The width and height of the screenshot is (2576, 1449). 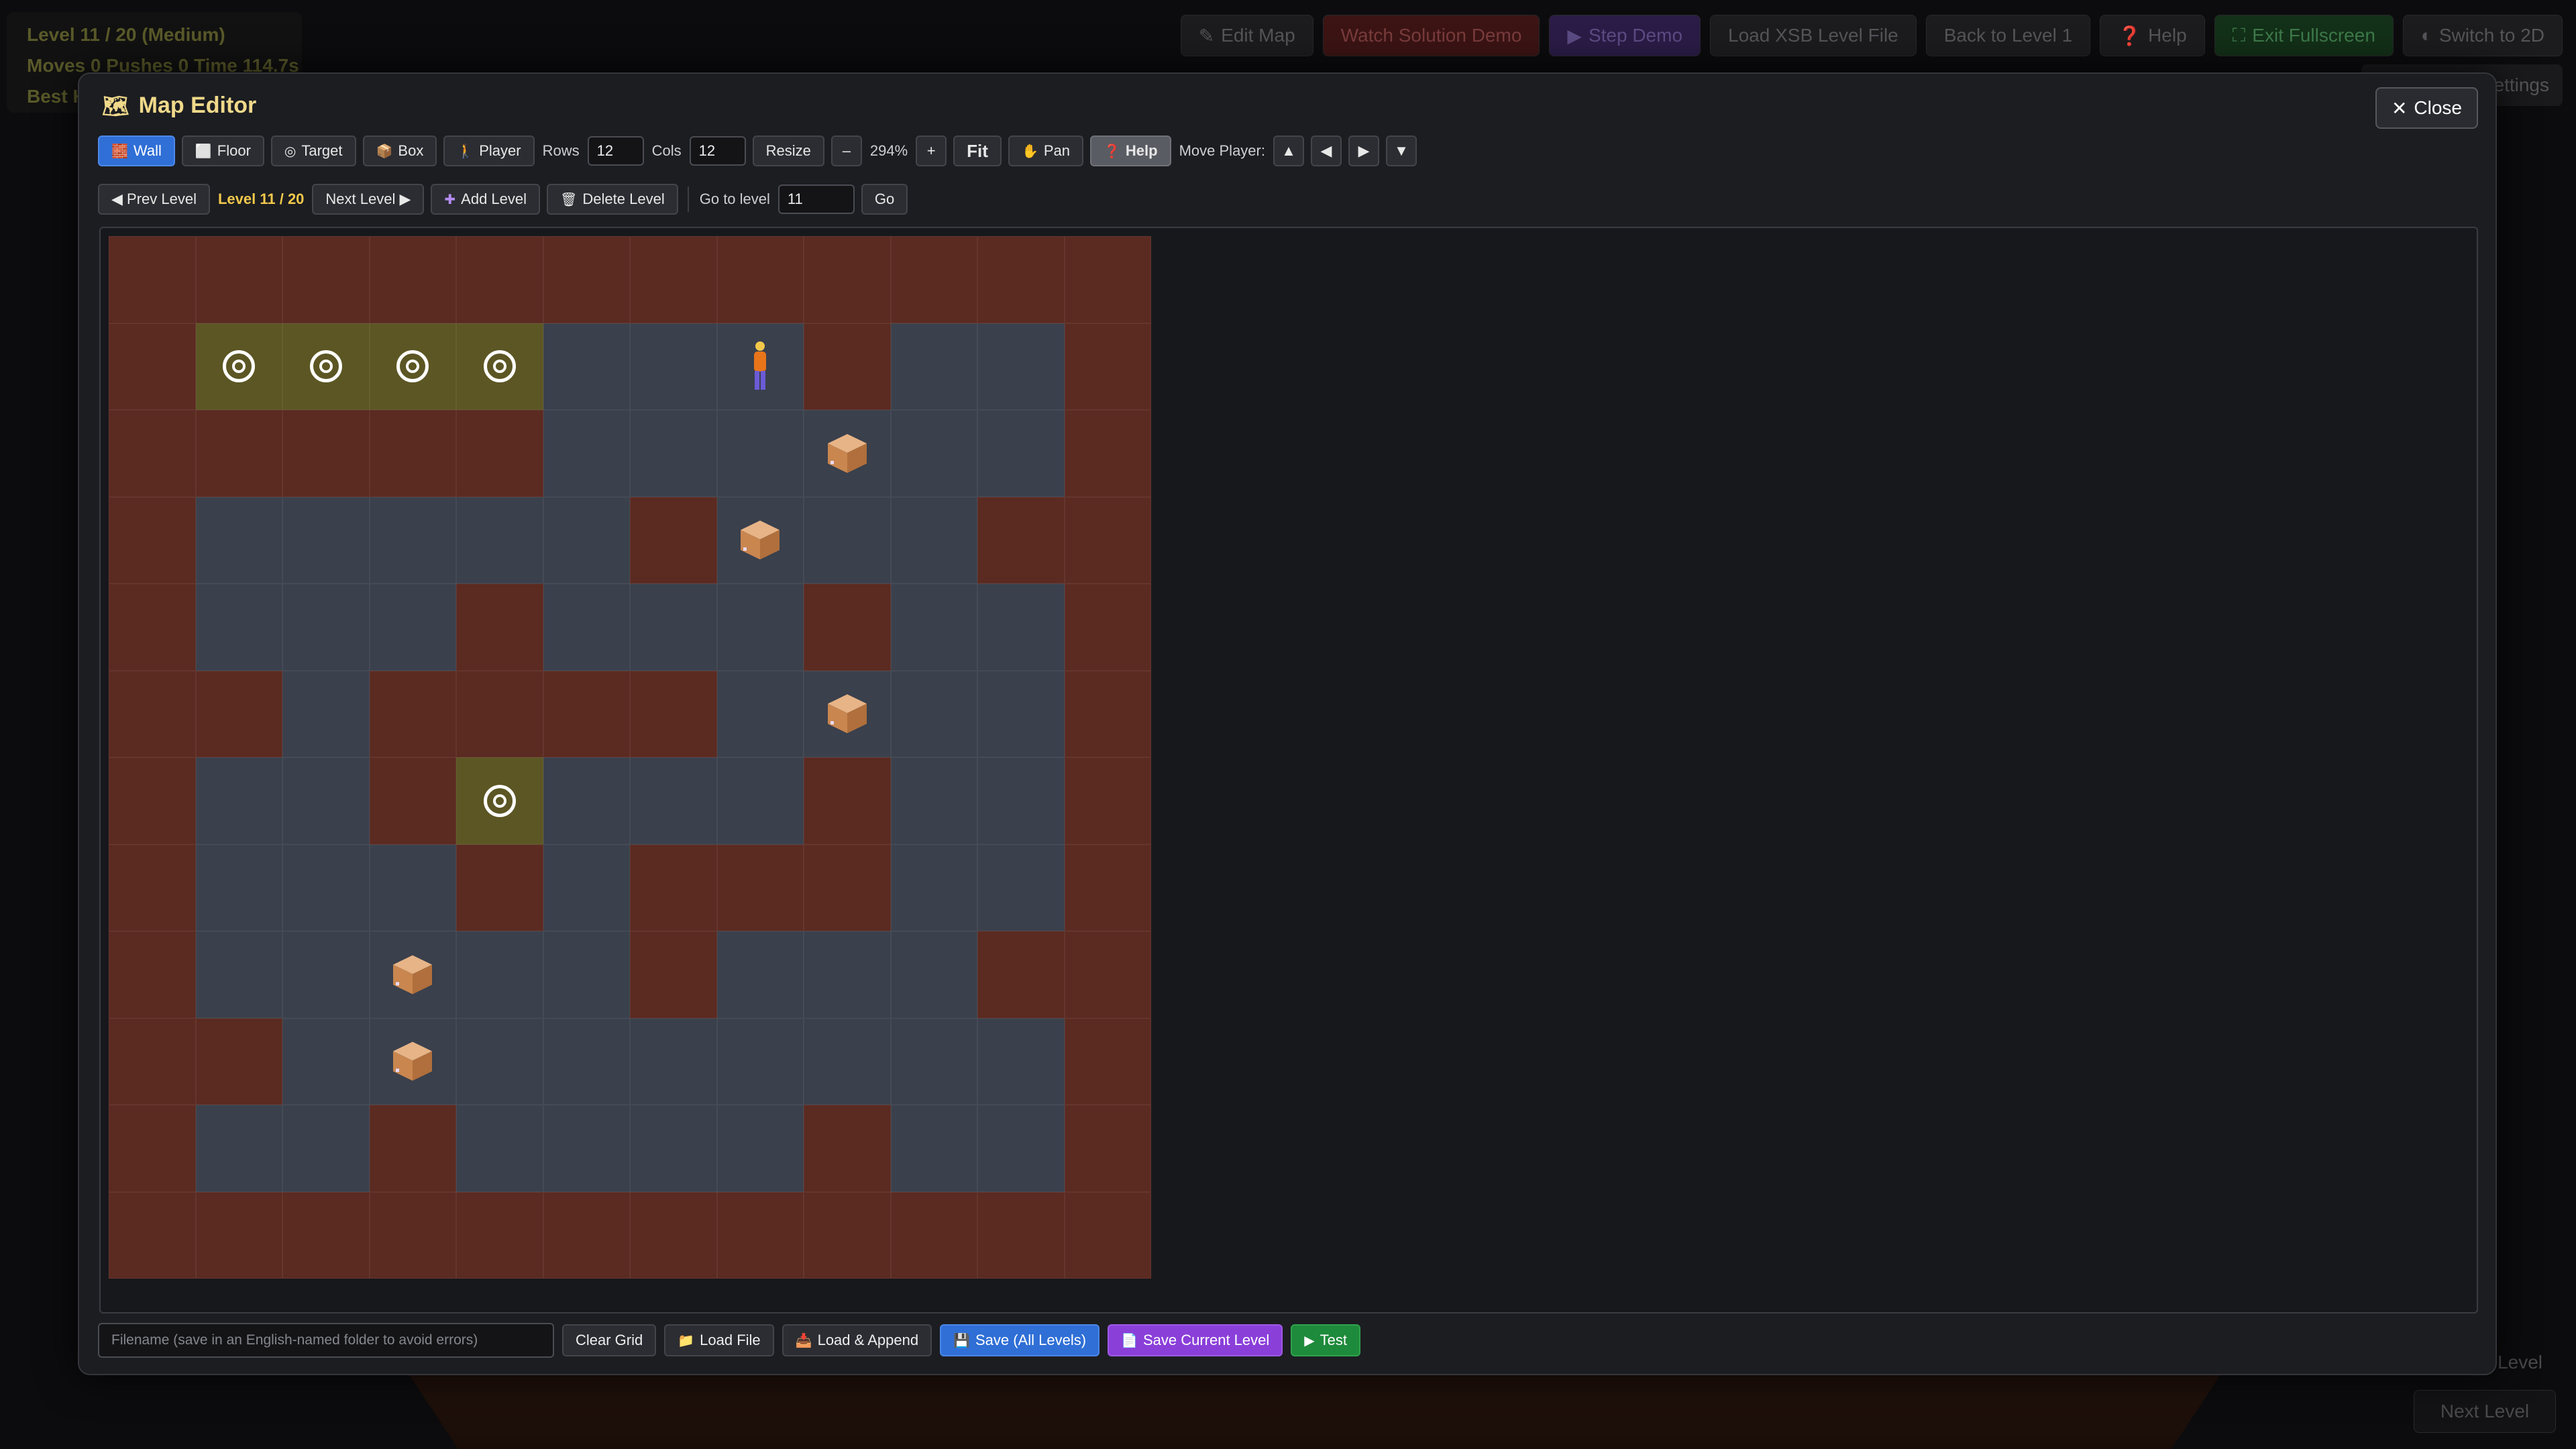 I want to click on rows-input, so click(x=615, y=151).